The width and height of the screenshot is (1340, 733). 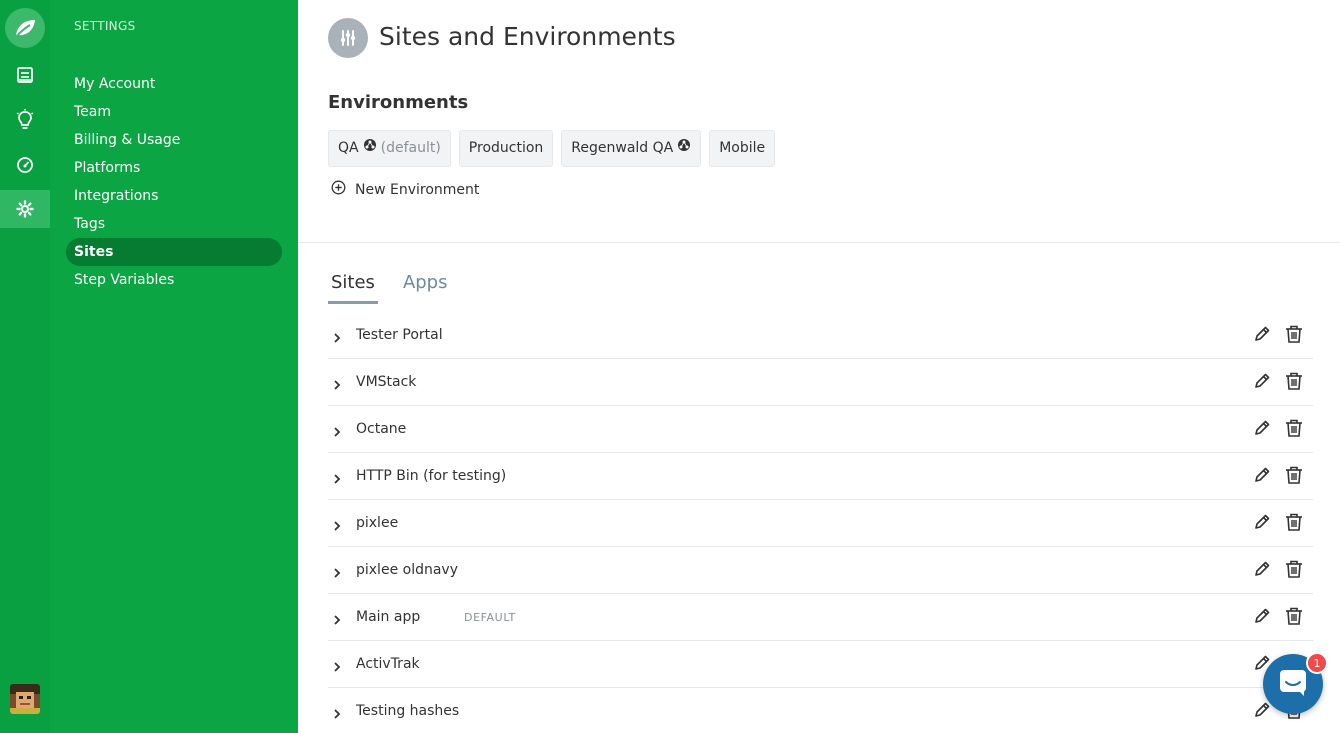 I want to click on tab-sites: Sites, so click(x=353, y=287).